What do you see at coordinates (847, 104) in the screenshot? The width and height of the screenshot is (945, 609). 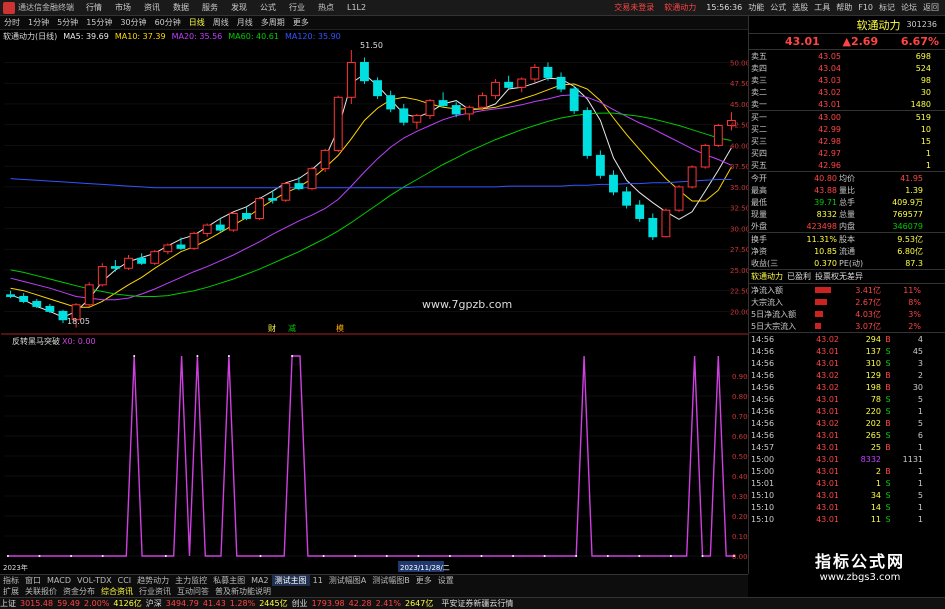 I see `ask-row: 卖一 43.01 1480` at bounding box center [847, 104].